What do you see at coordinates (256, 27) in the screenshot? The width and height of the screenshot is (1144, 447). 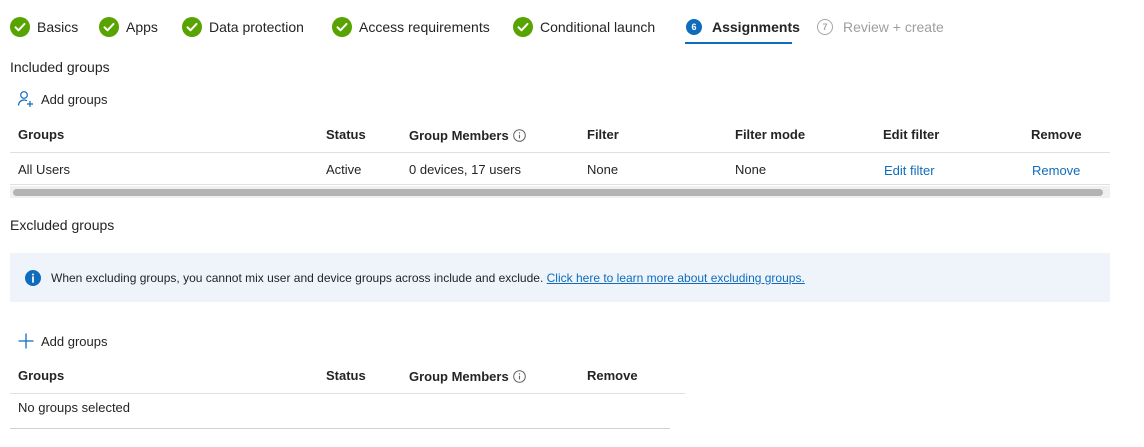 I see `step-label: Data protection` at bounding box center [256, 27].